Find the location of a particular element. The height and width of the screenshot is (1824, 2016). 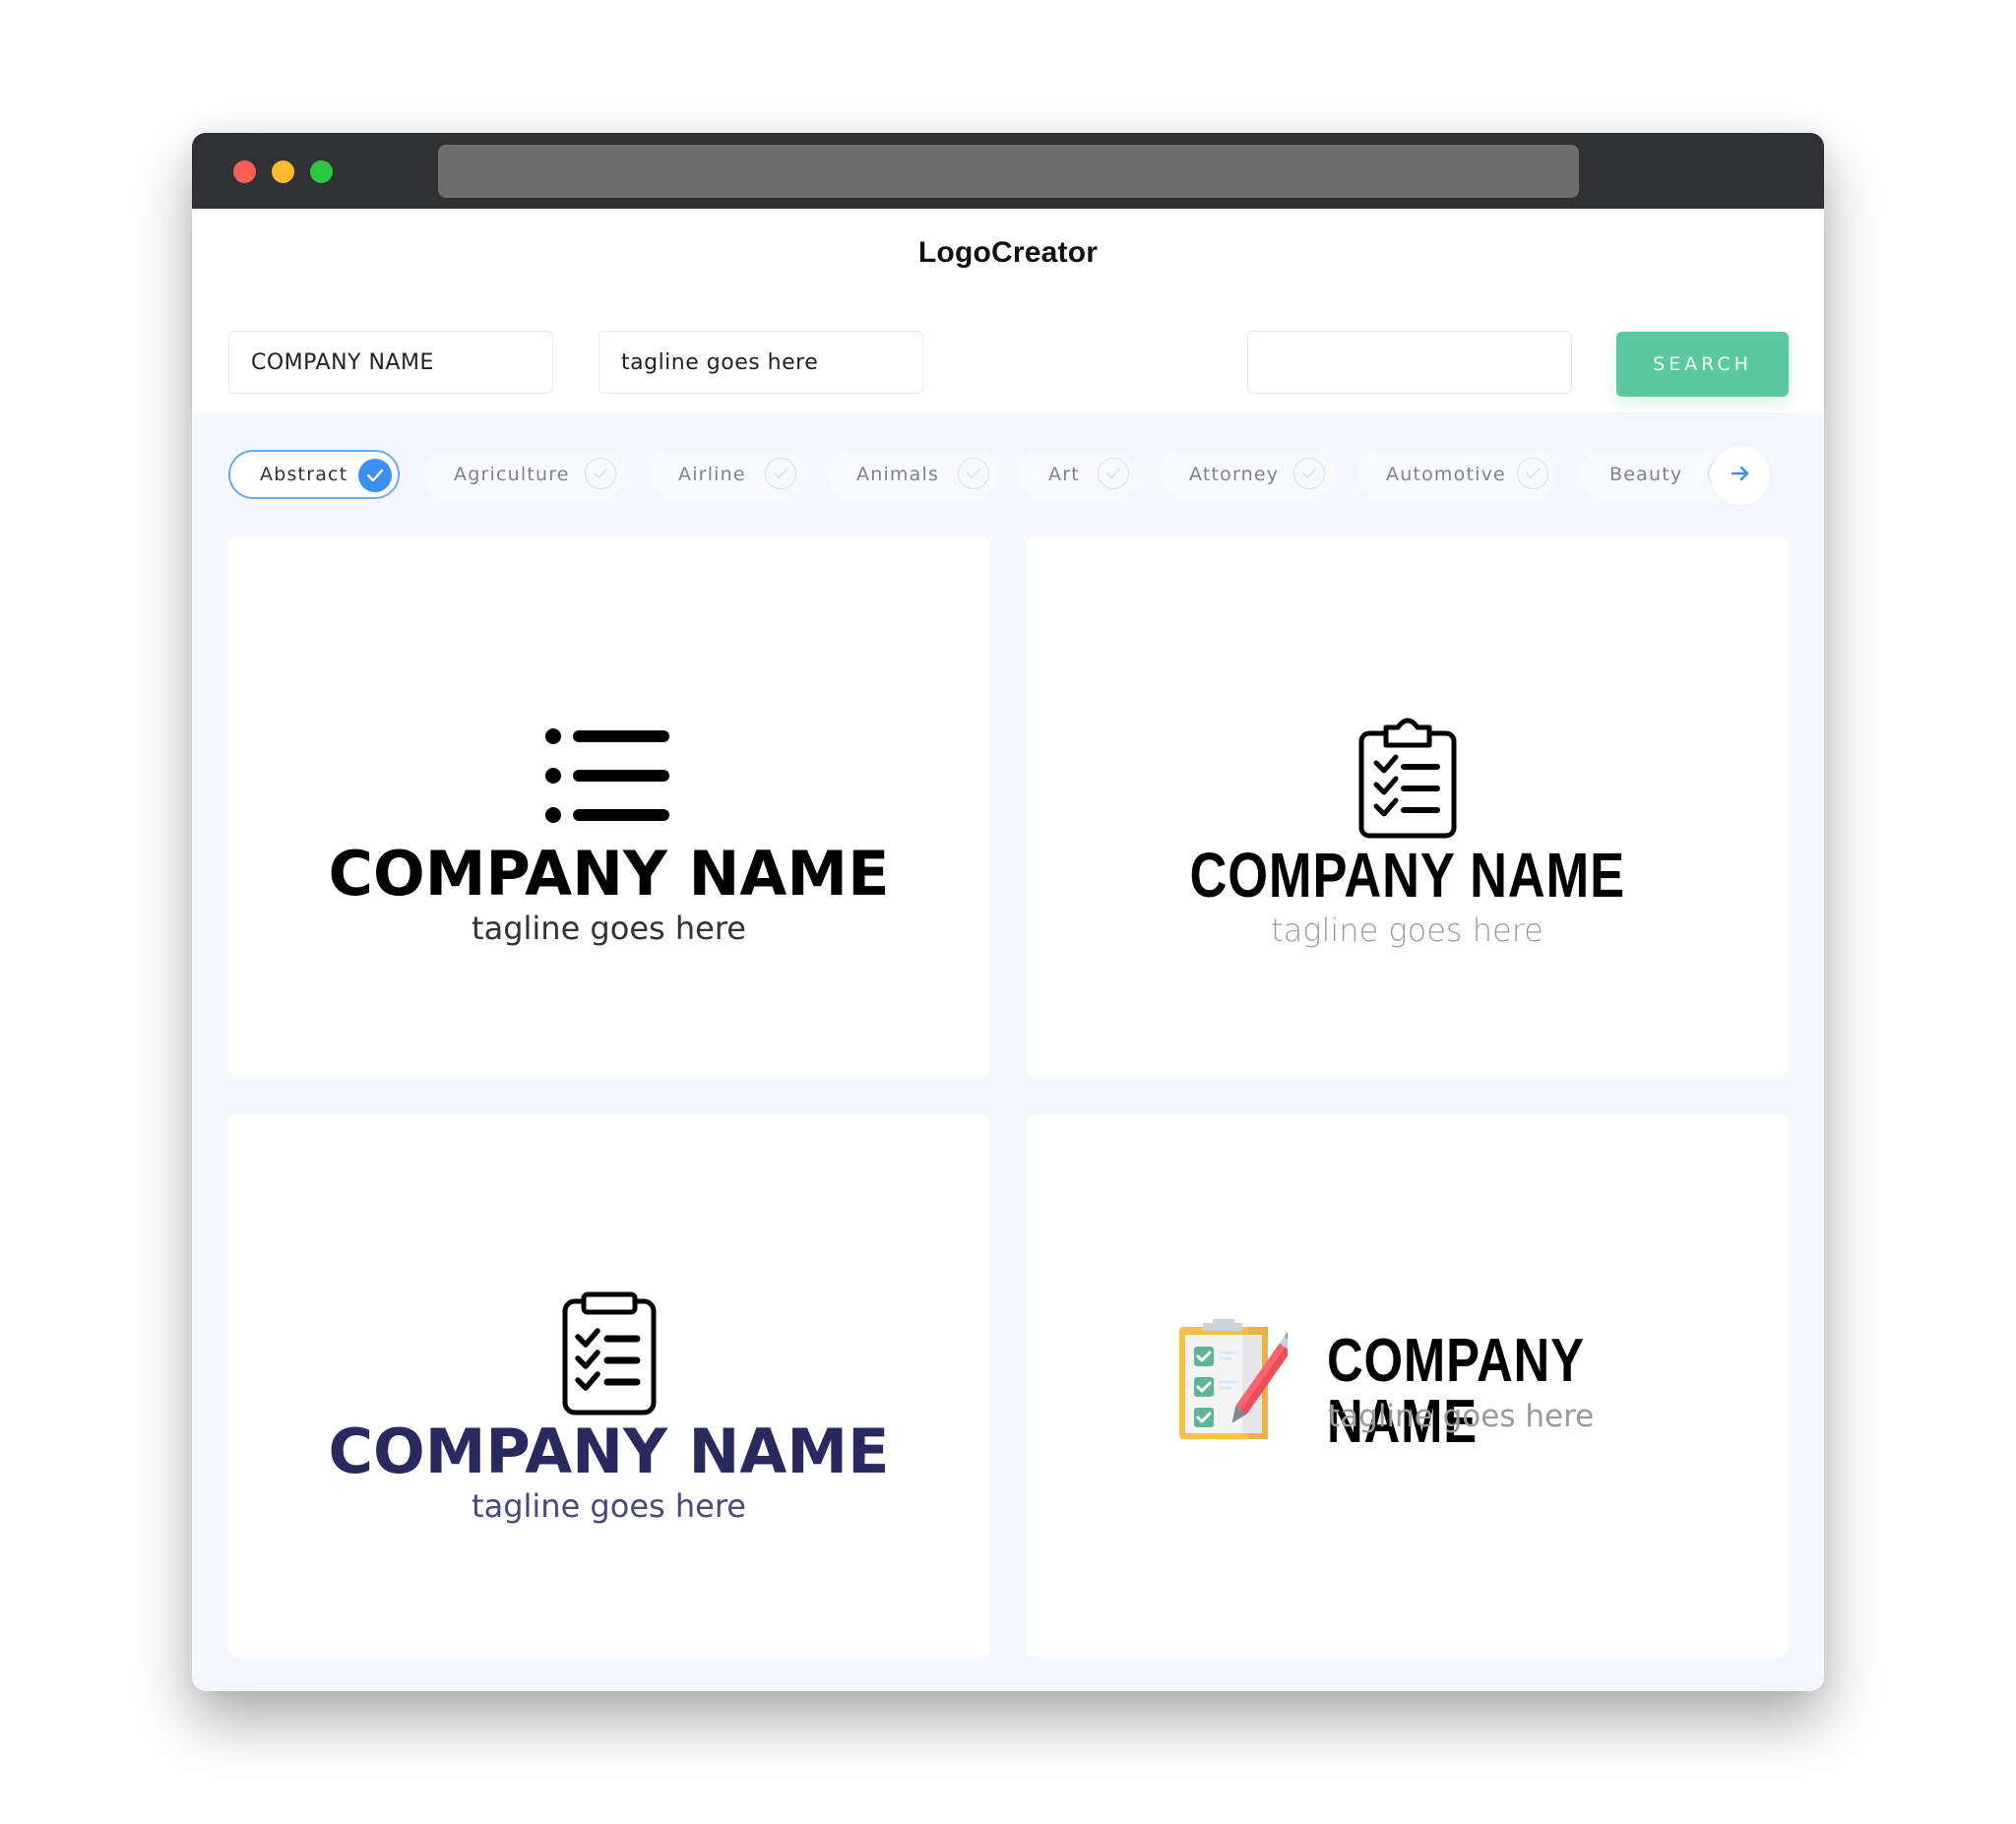

category-chip-agriculture: Agriculture is located at coordinates (524, 474).